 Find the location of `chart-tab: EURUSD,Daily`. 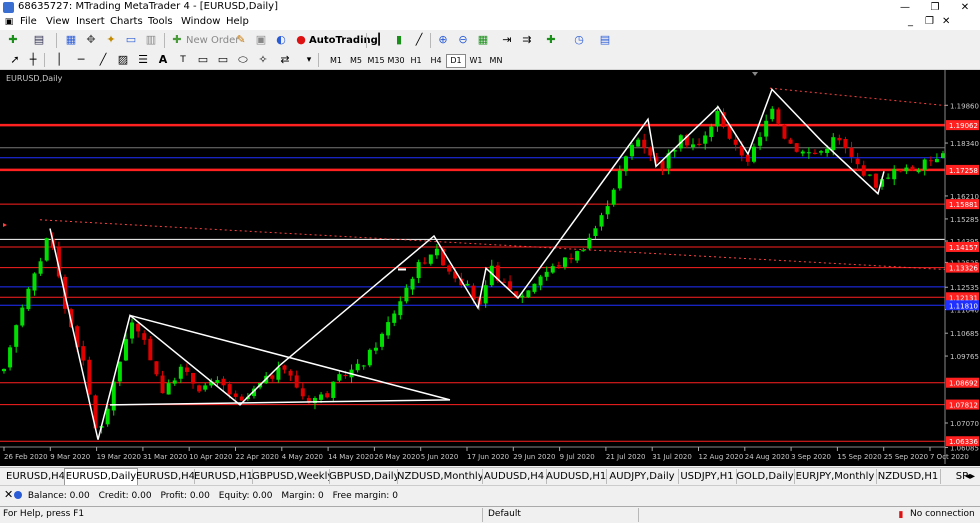

chart-tab: EURUSD,Daily is located at coordinates (101, 477).